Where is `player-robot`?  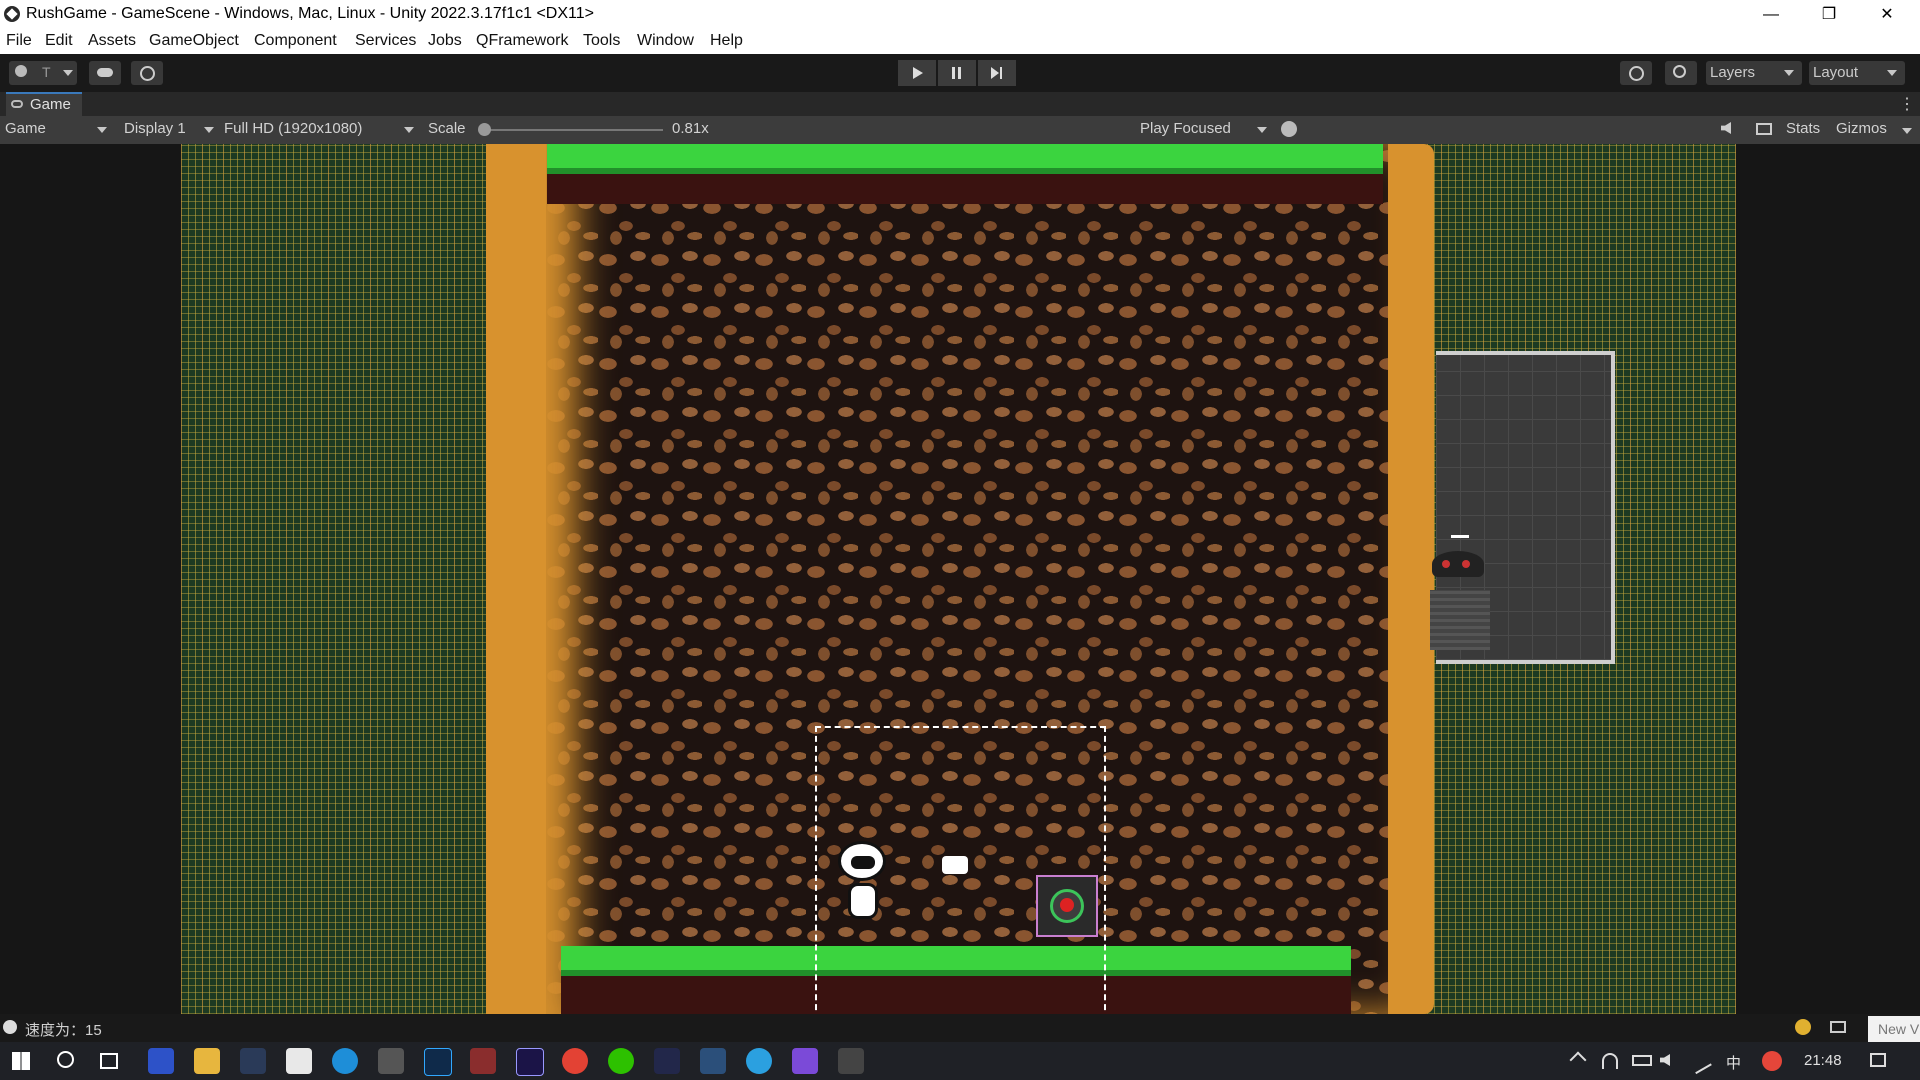
player-robot is located at coordinates (863, 886).